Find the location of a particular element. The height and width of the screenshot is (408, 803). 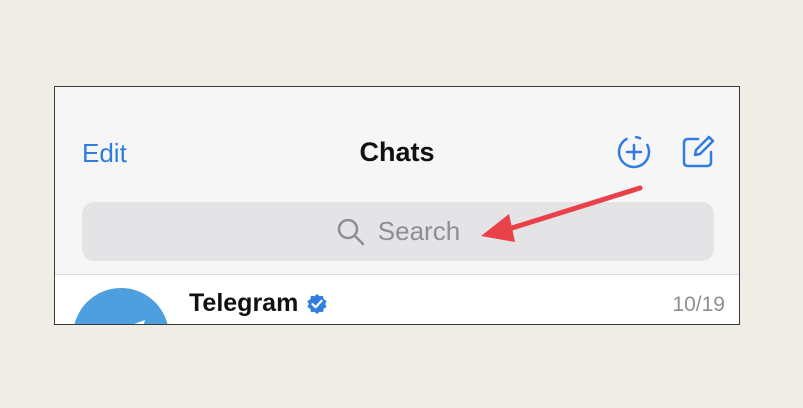

verified-badge-icon is located at coordinates (317, 303).